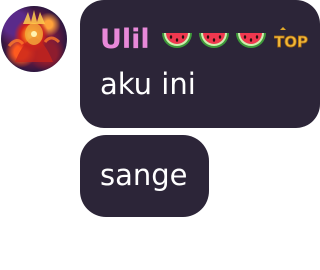 The image size is (320, 270). What do you see at coordinates (291, 42) in the screenshot?
I see `top-badge-label: TOP` at bounding box center [291, 42].